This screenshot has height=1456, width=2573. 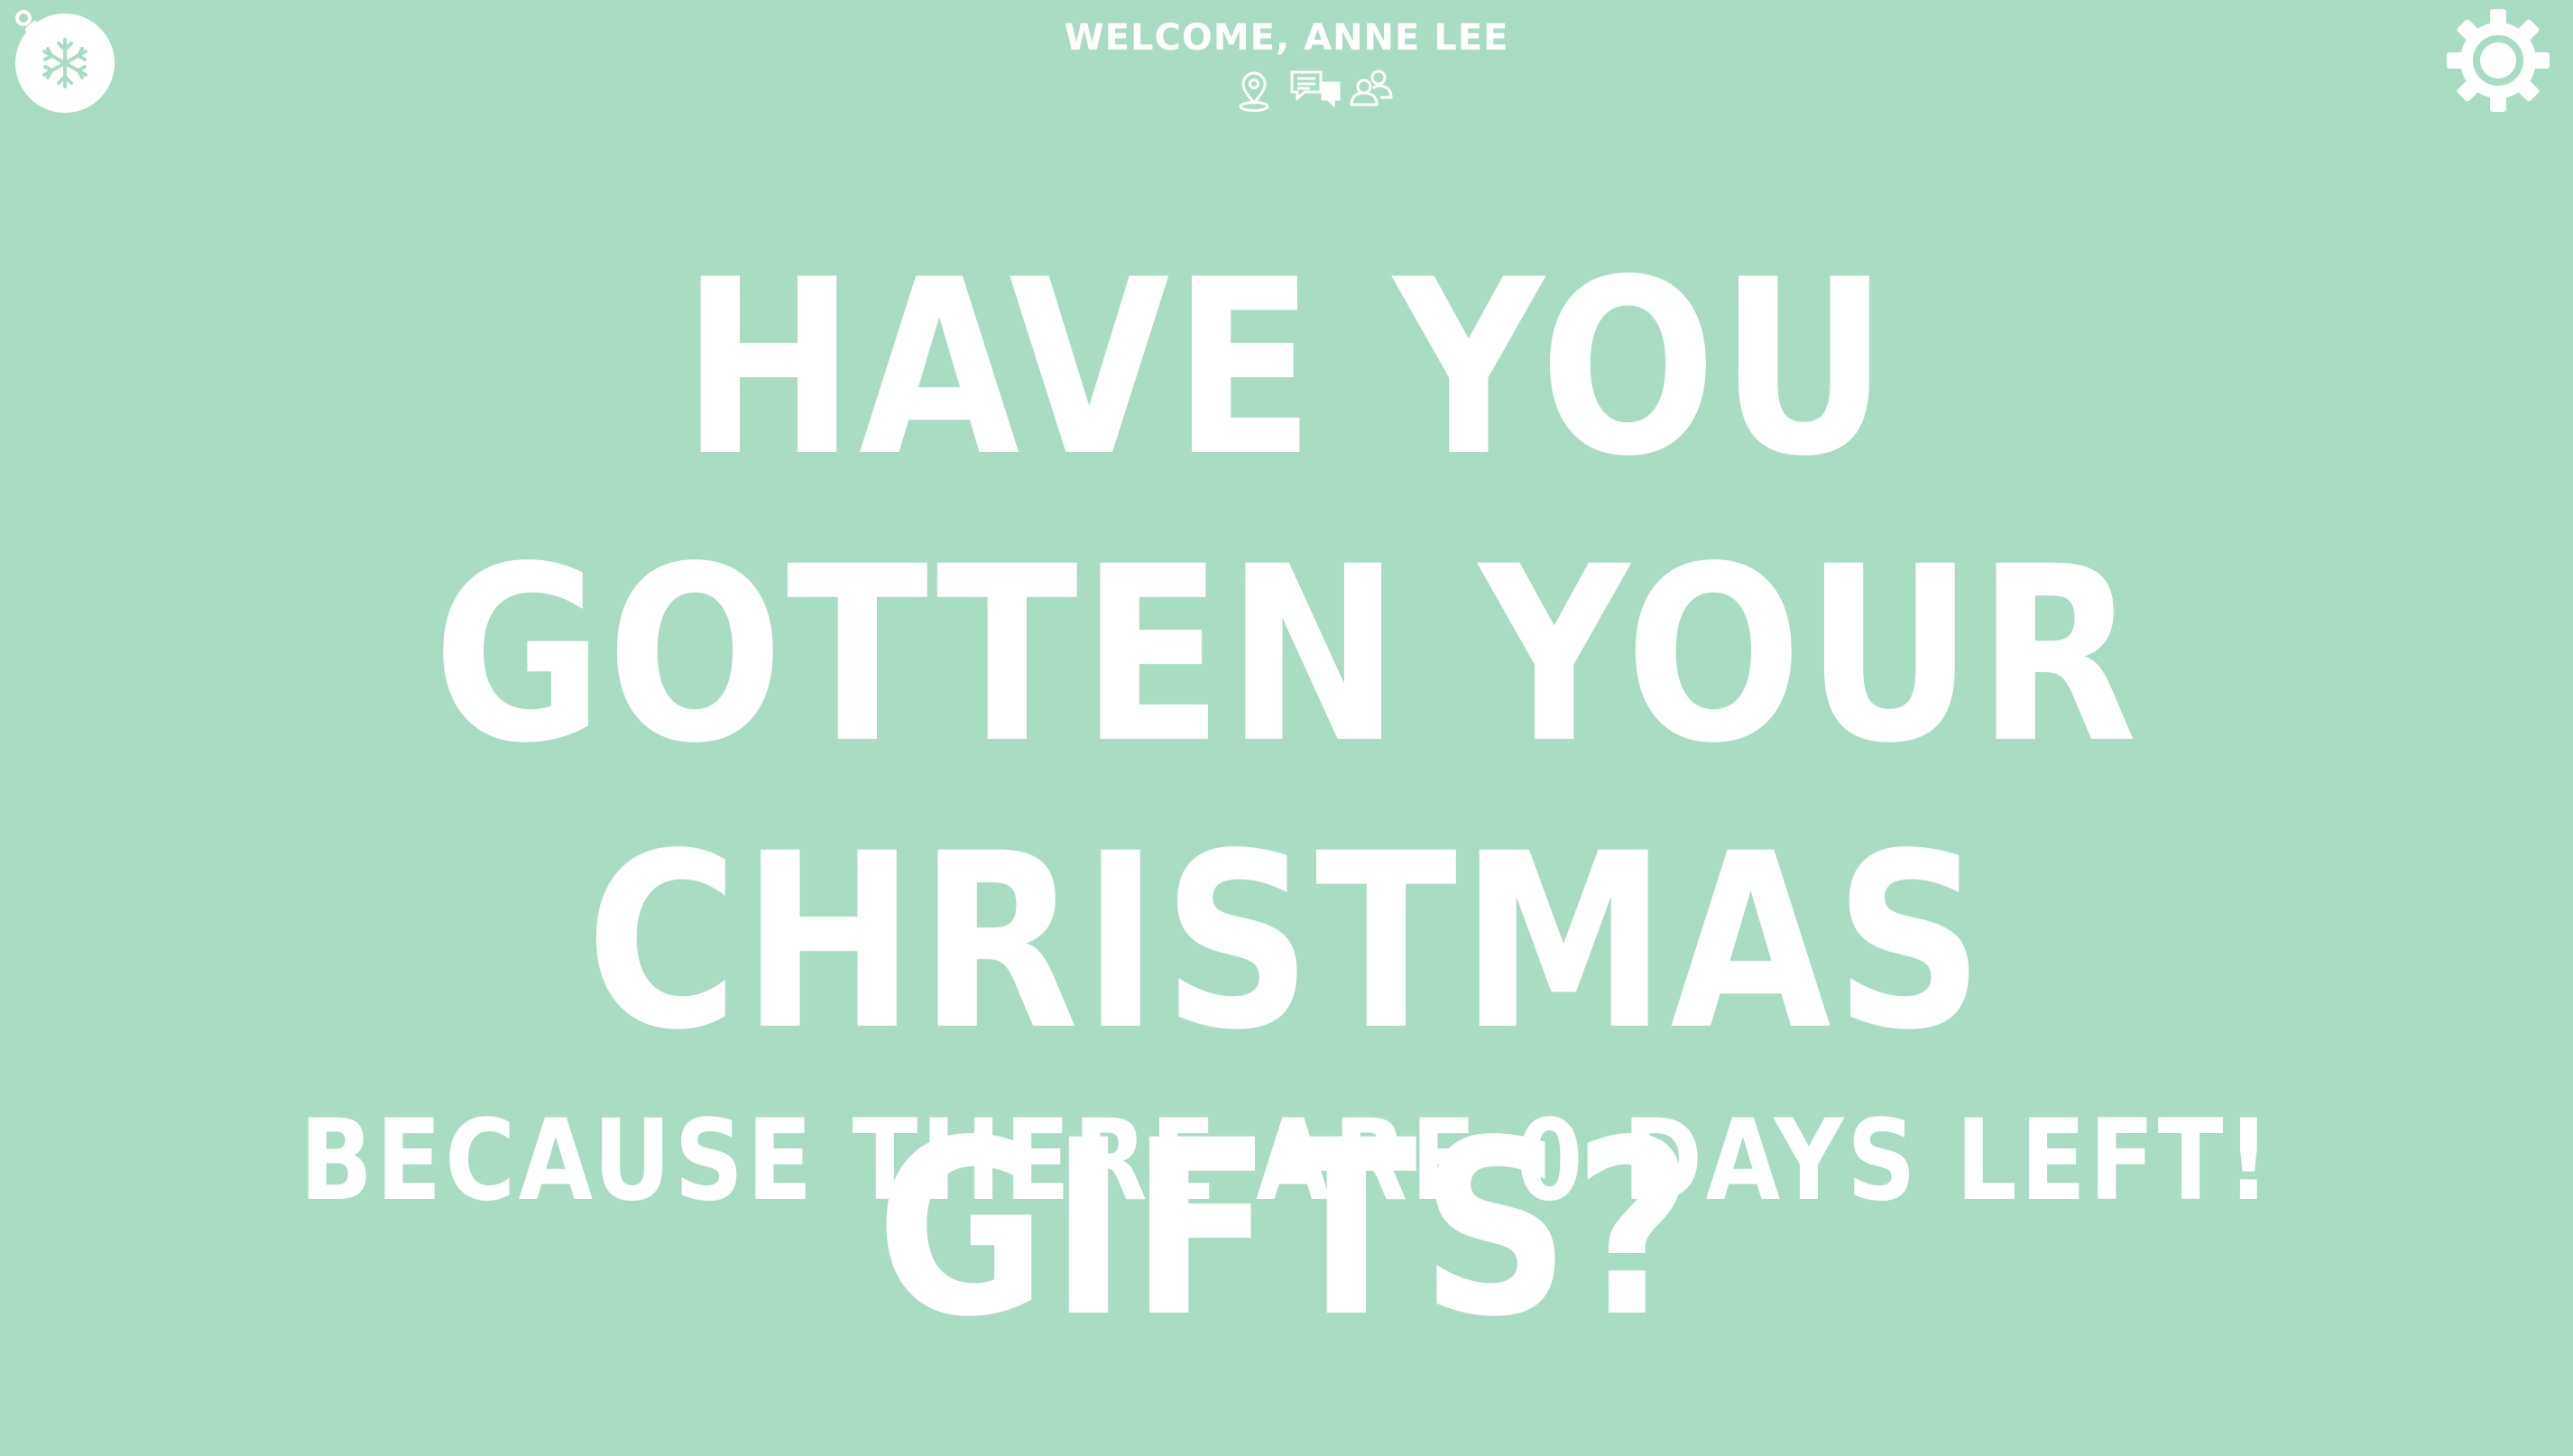 I want to click on nav-icons, so click(x=1286, y=90).